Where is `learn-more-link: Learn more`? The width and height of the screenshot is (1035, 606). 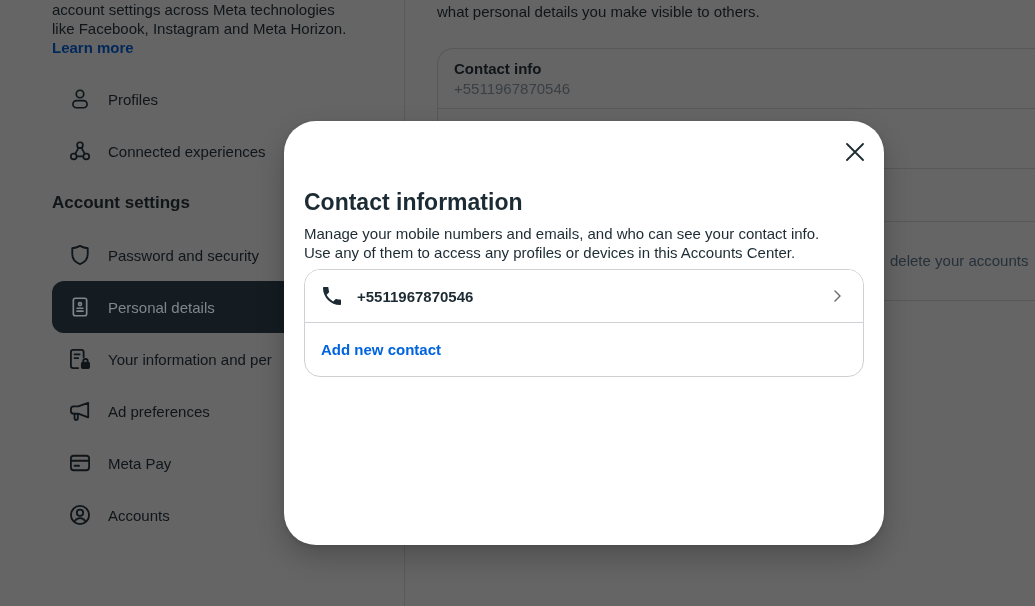 learn-more-link: Learn more is located at coordinates (93, 47).